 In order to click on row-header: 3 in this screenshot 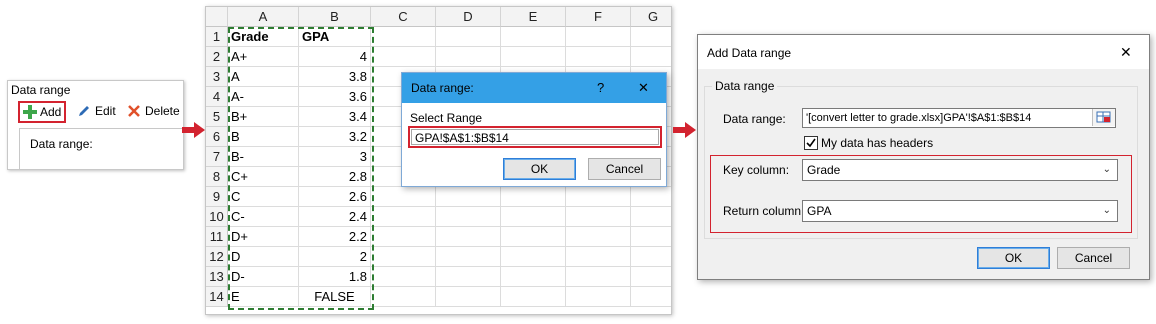, I will do `click(217, 77)`.